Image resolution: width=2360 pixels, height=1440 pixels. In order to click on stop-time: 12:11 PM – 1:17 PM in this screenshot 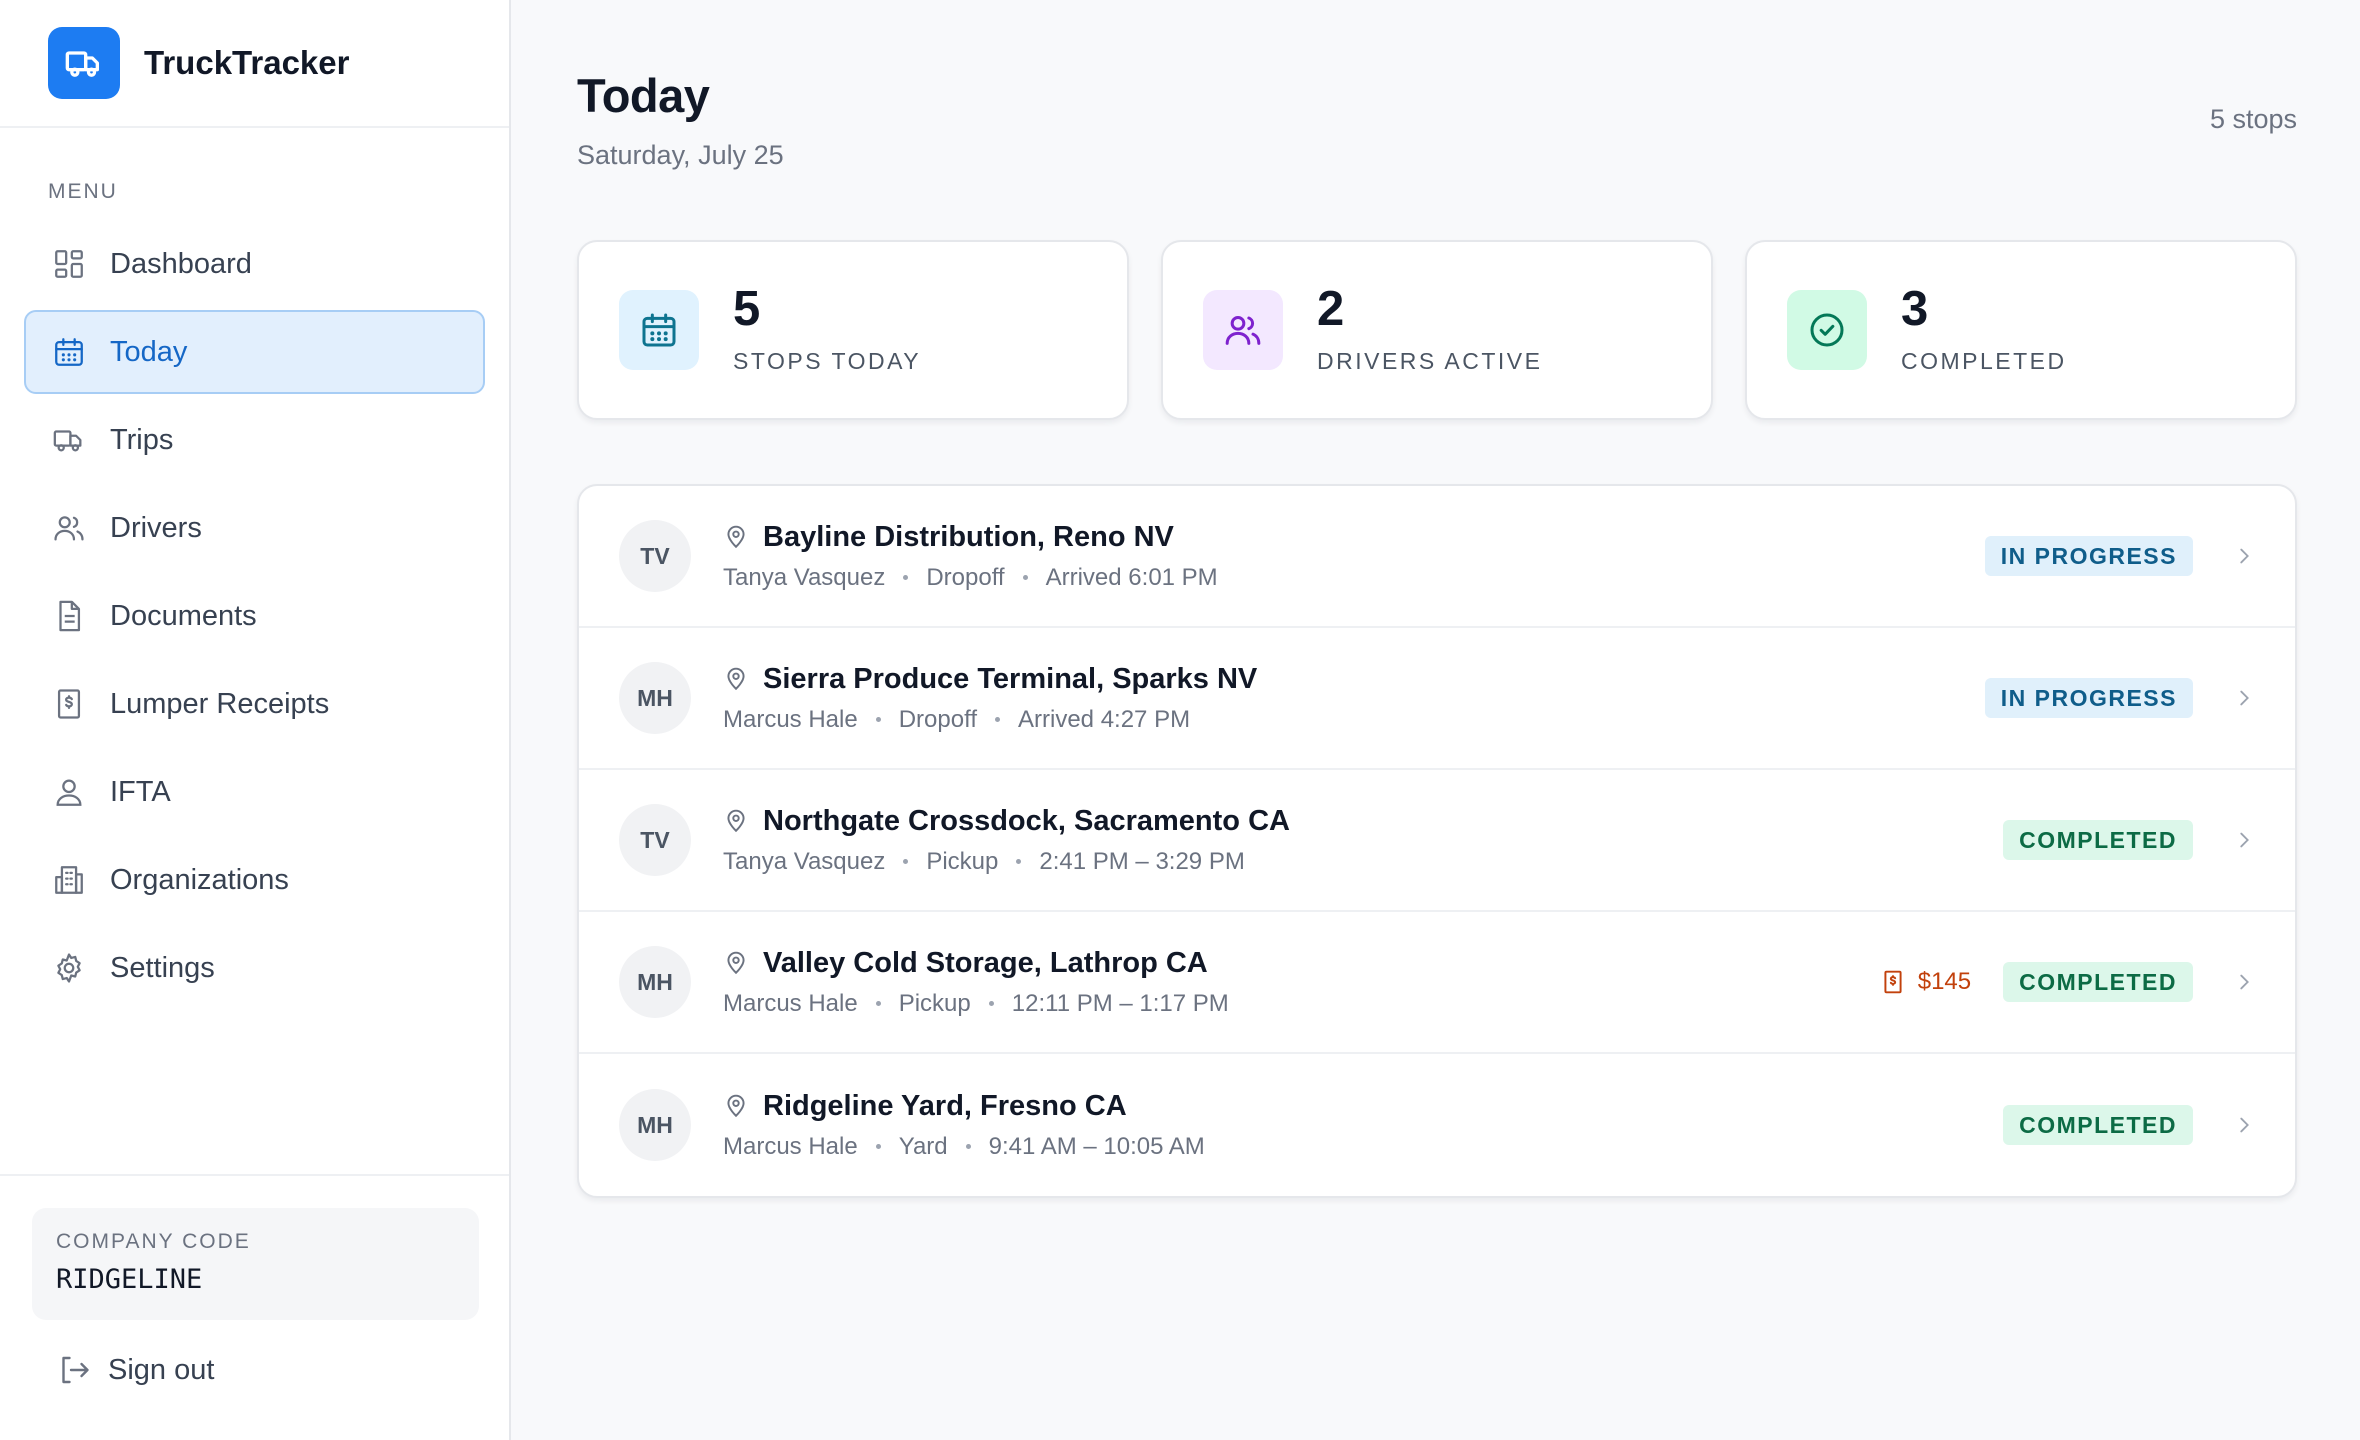, I will do `click(1120, 1003)`.